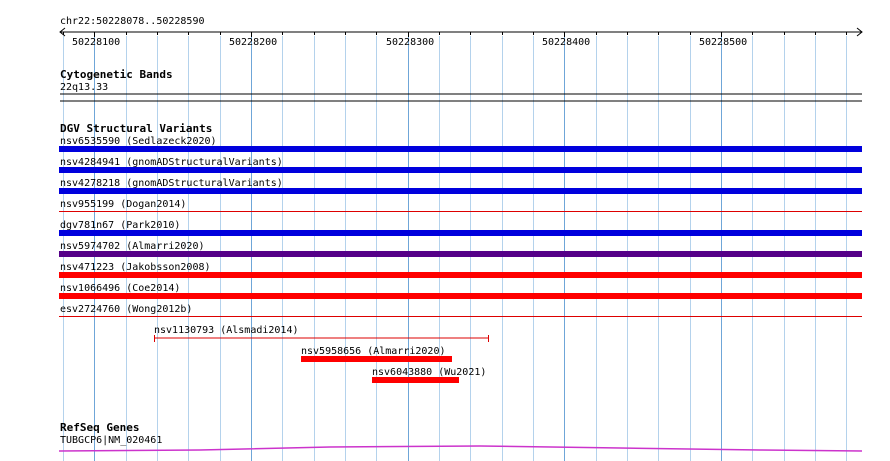  What do you see at coordinates (566, 42) in the screenshot?
I see `ruler-tick-label: 50228400` at bounding box center [566, 42].